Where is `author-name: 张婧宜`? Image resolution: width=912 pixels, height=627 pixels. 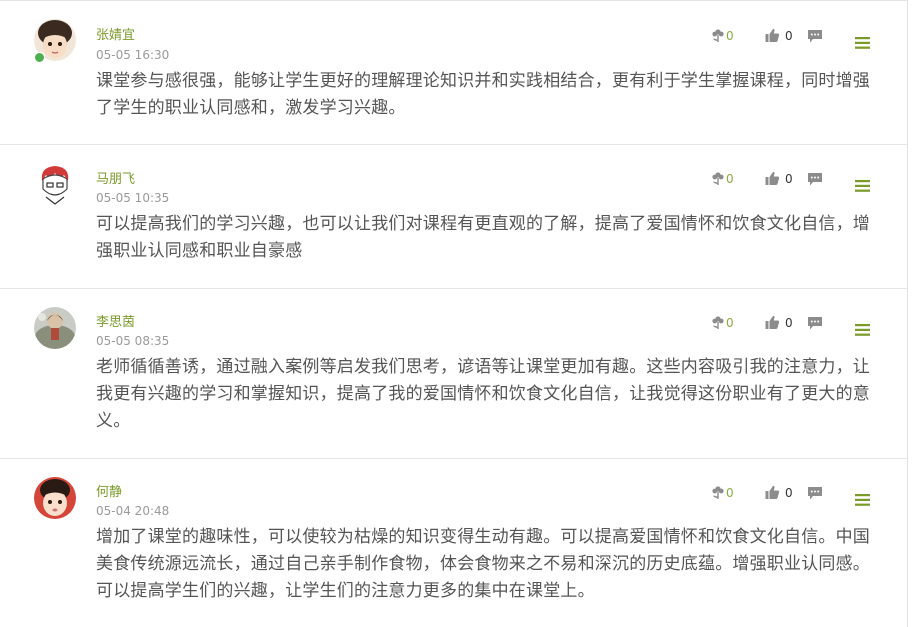 author-name: 张婧宜 is located at coordinates (115, 36).